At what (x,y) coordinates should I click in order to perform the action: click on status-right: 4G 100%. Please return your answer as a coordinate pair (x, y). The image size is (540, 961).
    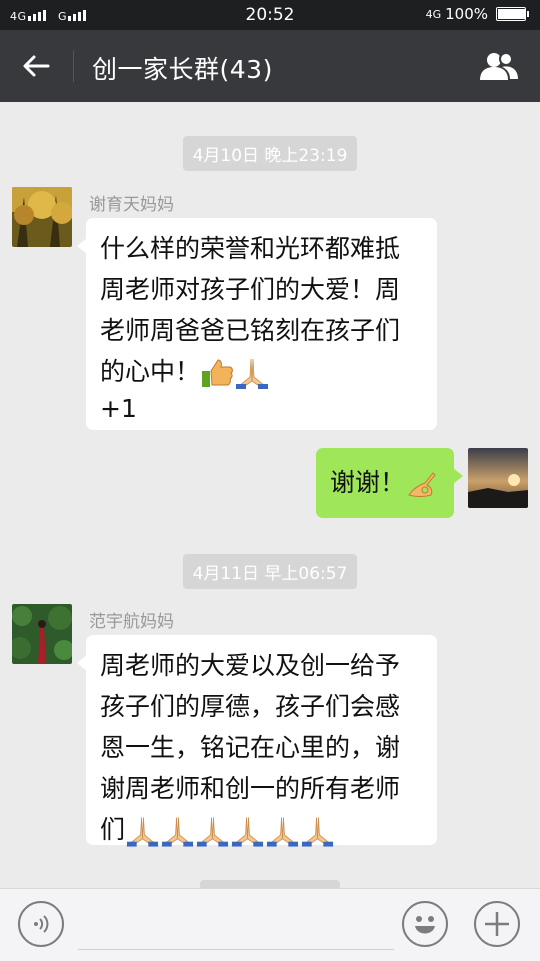
    Looking at the image, I should click on (477, 14).